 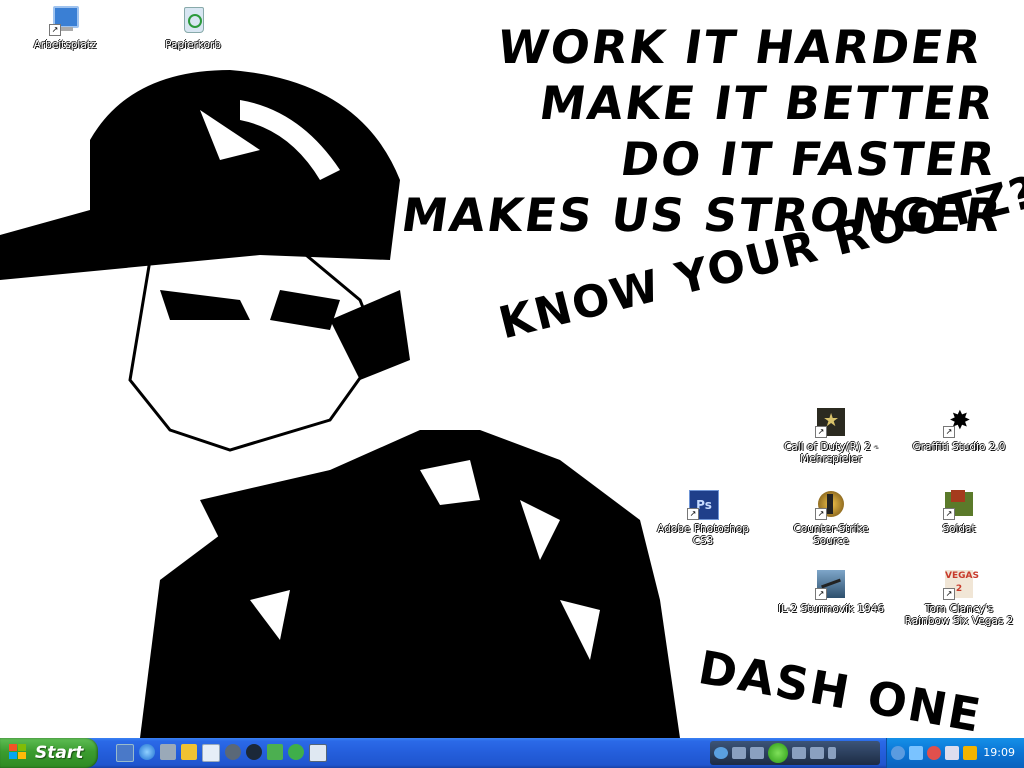 I want to click on next-icon, so click(x=799, y=753).